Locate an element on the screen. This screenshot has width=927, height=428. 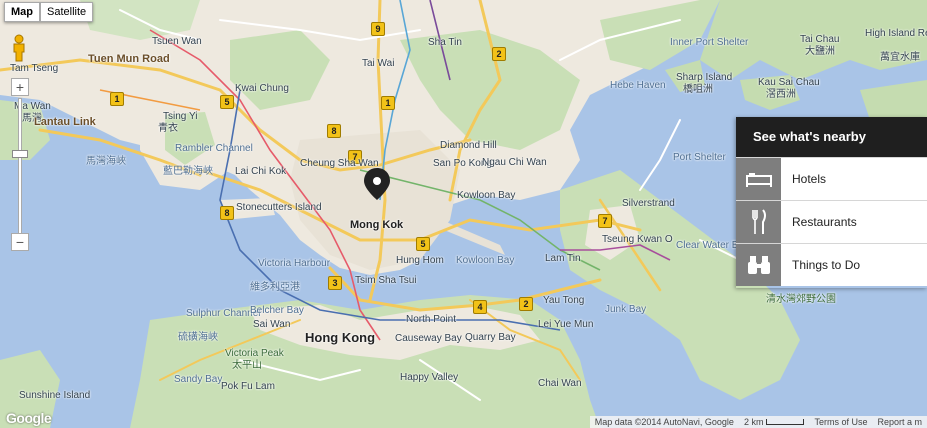
zoom-in-button: + is located at coordinates (20, 87).